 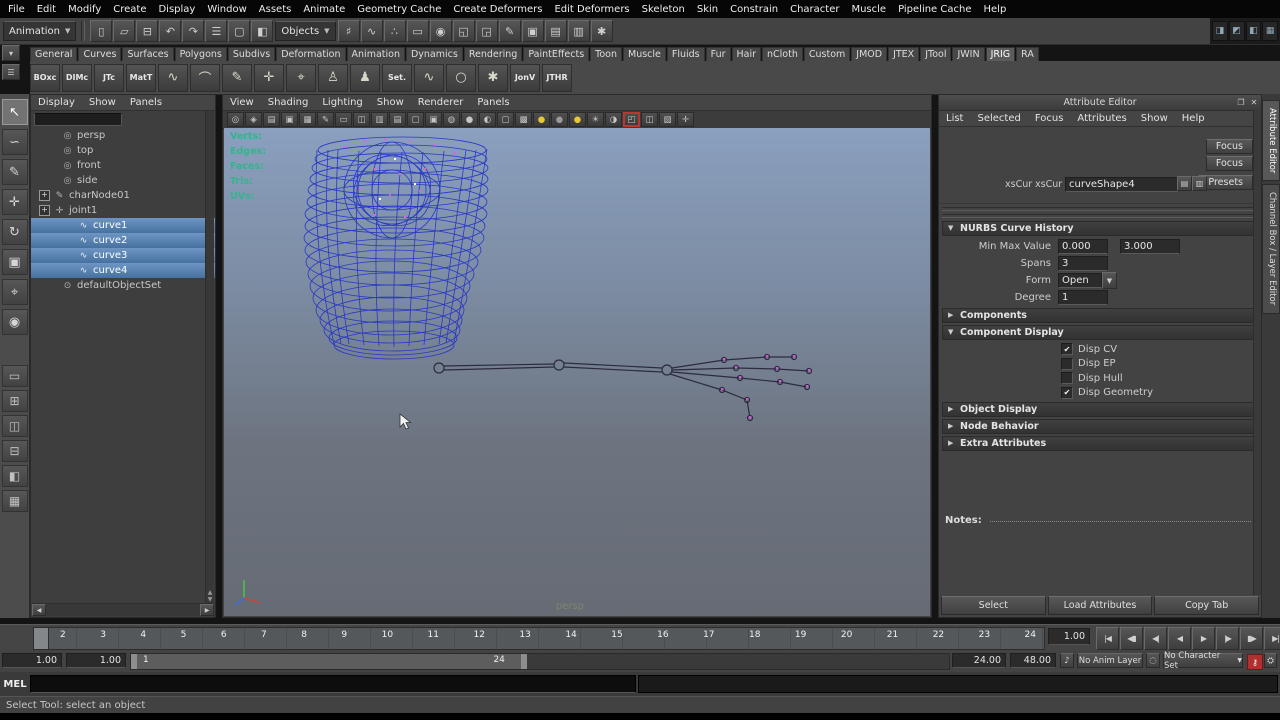 What do you see at coordinates (390, 102) in the screenshot?
I see `viewport-menu-item: Show` at bounding box center [390, 102].